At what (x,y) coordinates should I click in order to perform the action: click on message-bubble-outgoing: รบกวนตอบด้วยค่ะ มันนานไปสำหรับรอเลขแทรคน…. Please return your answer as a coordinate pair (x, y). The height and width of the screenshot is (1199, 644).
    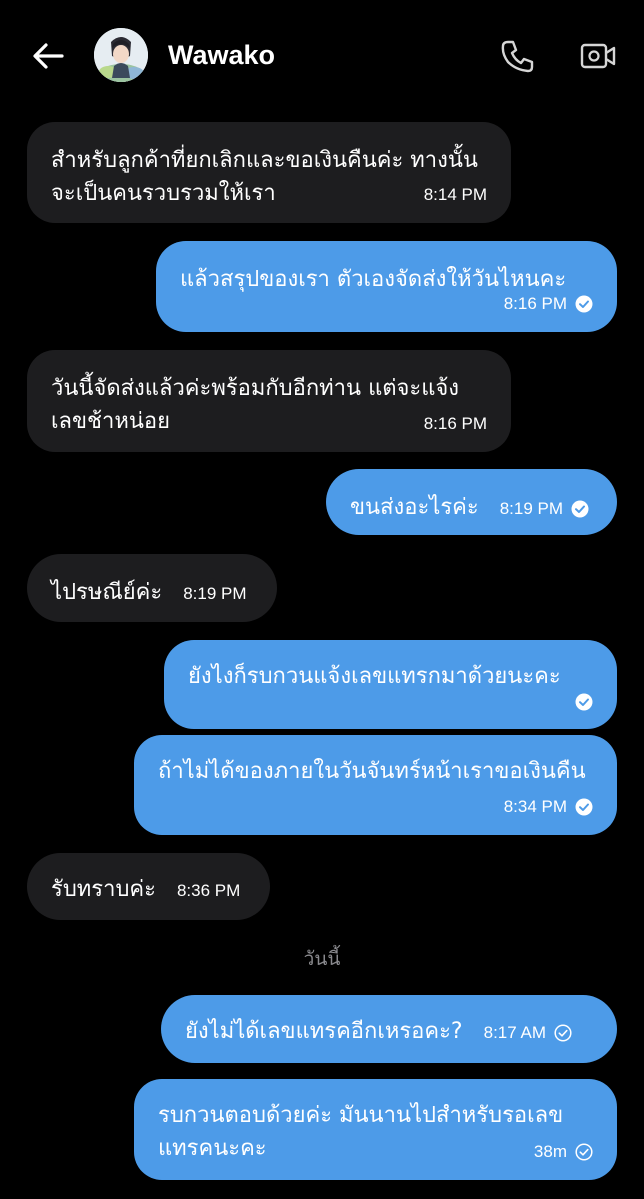
    Looking at the image, I should click on (375, 1129).